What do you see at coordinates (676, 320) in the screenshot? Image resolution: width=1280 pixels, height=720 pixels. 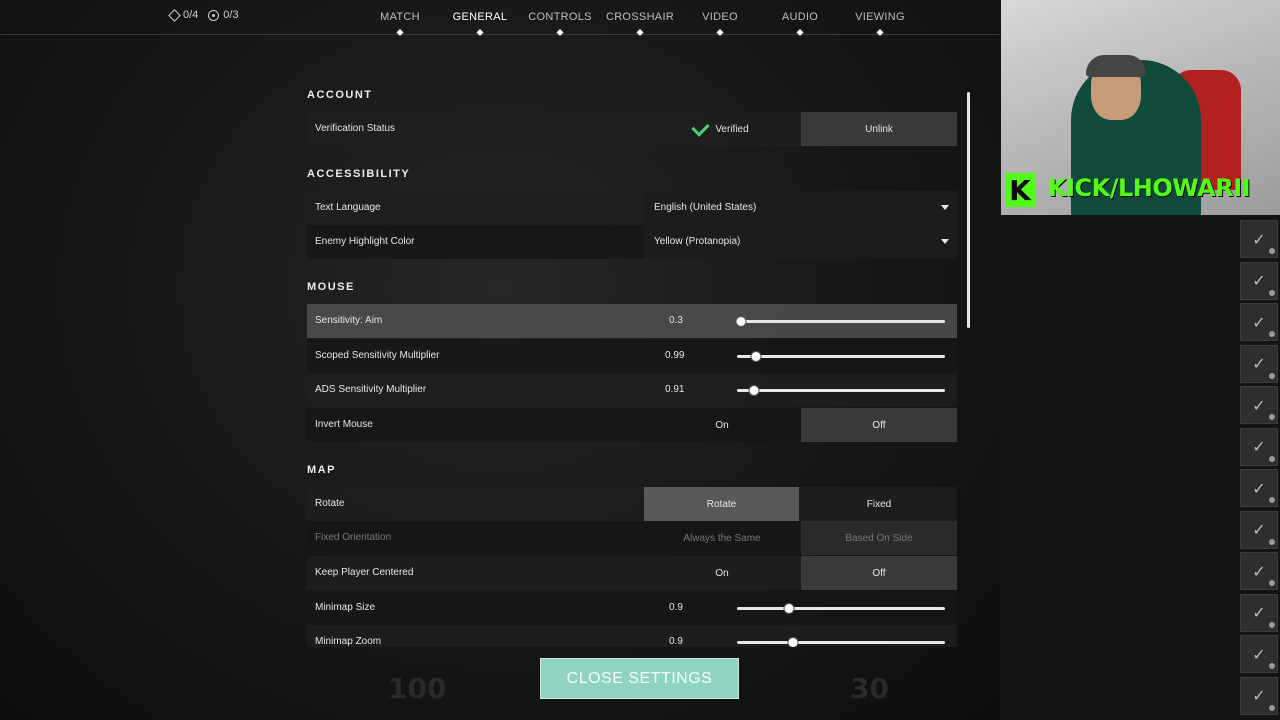 I see `sensitivity-aim-input: 0.3` at bounding box center [676, 320].